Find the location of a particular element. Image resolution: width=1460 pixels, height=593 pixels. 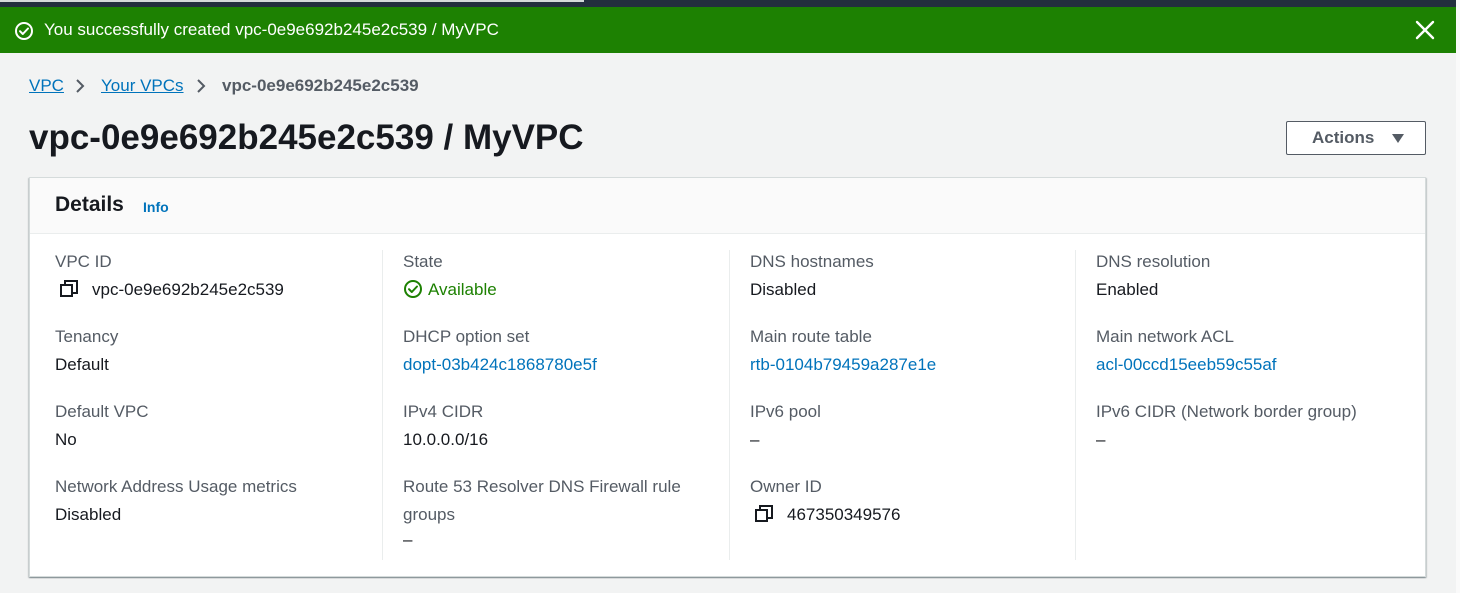

field-main-route-table: Main route table rtb-0104b79459a287e1e is located at coordinates (843, 351).